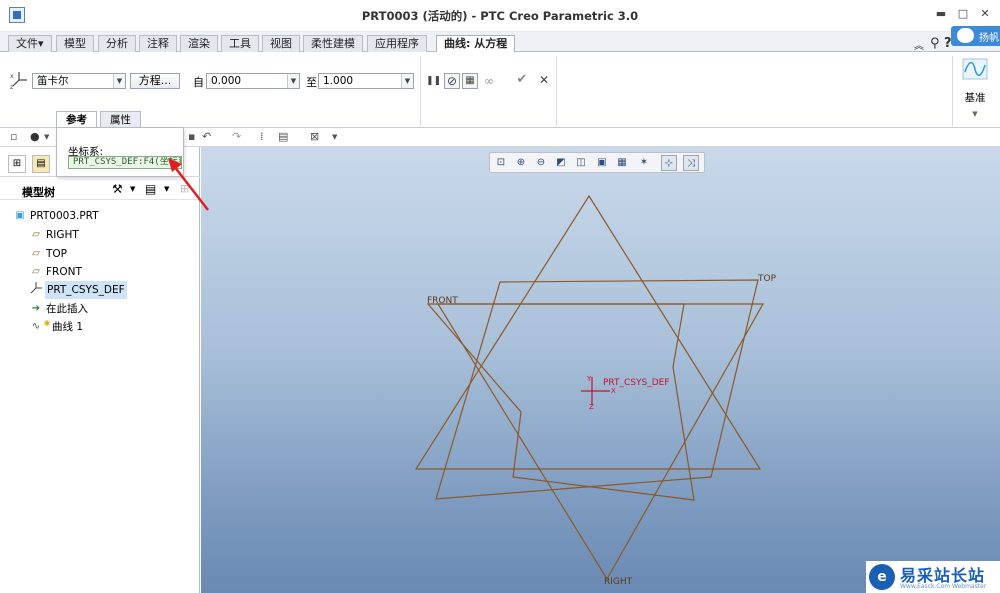  Describe the element at coordinates (226, 81) in the screenshot. I see `from-value: 0.000` at that location.